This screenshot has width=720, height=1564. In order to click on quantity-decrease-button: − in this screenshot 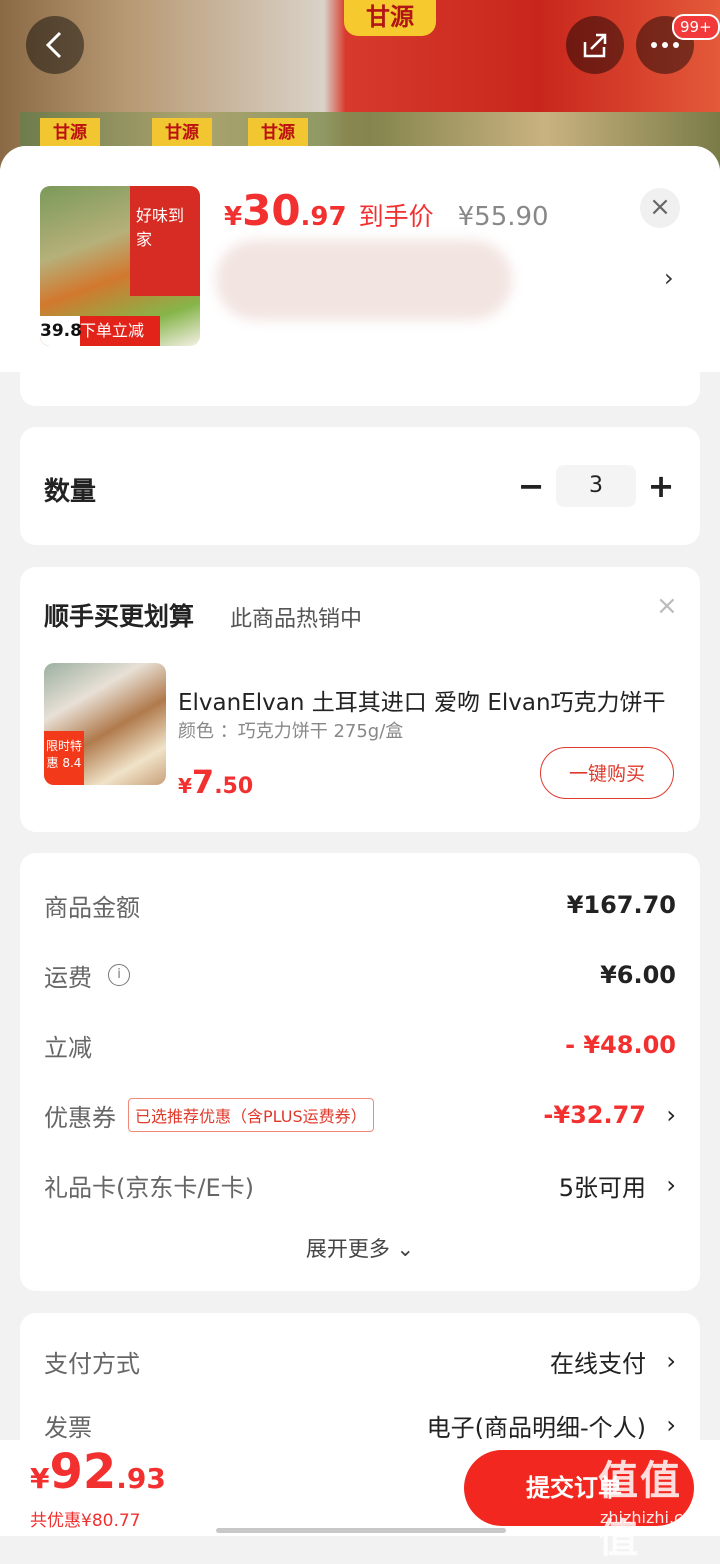, I will do `click(531, 486)`.